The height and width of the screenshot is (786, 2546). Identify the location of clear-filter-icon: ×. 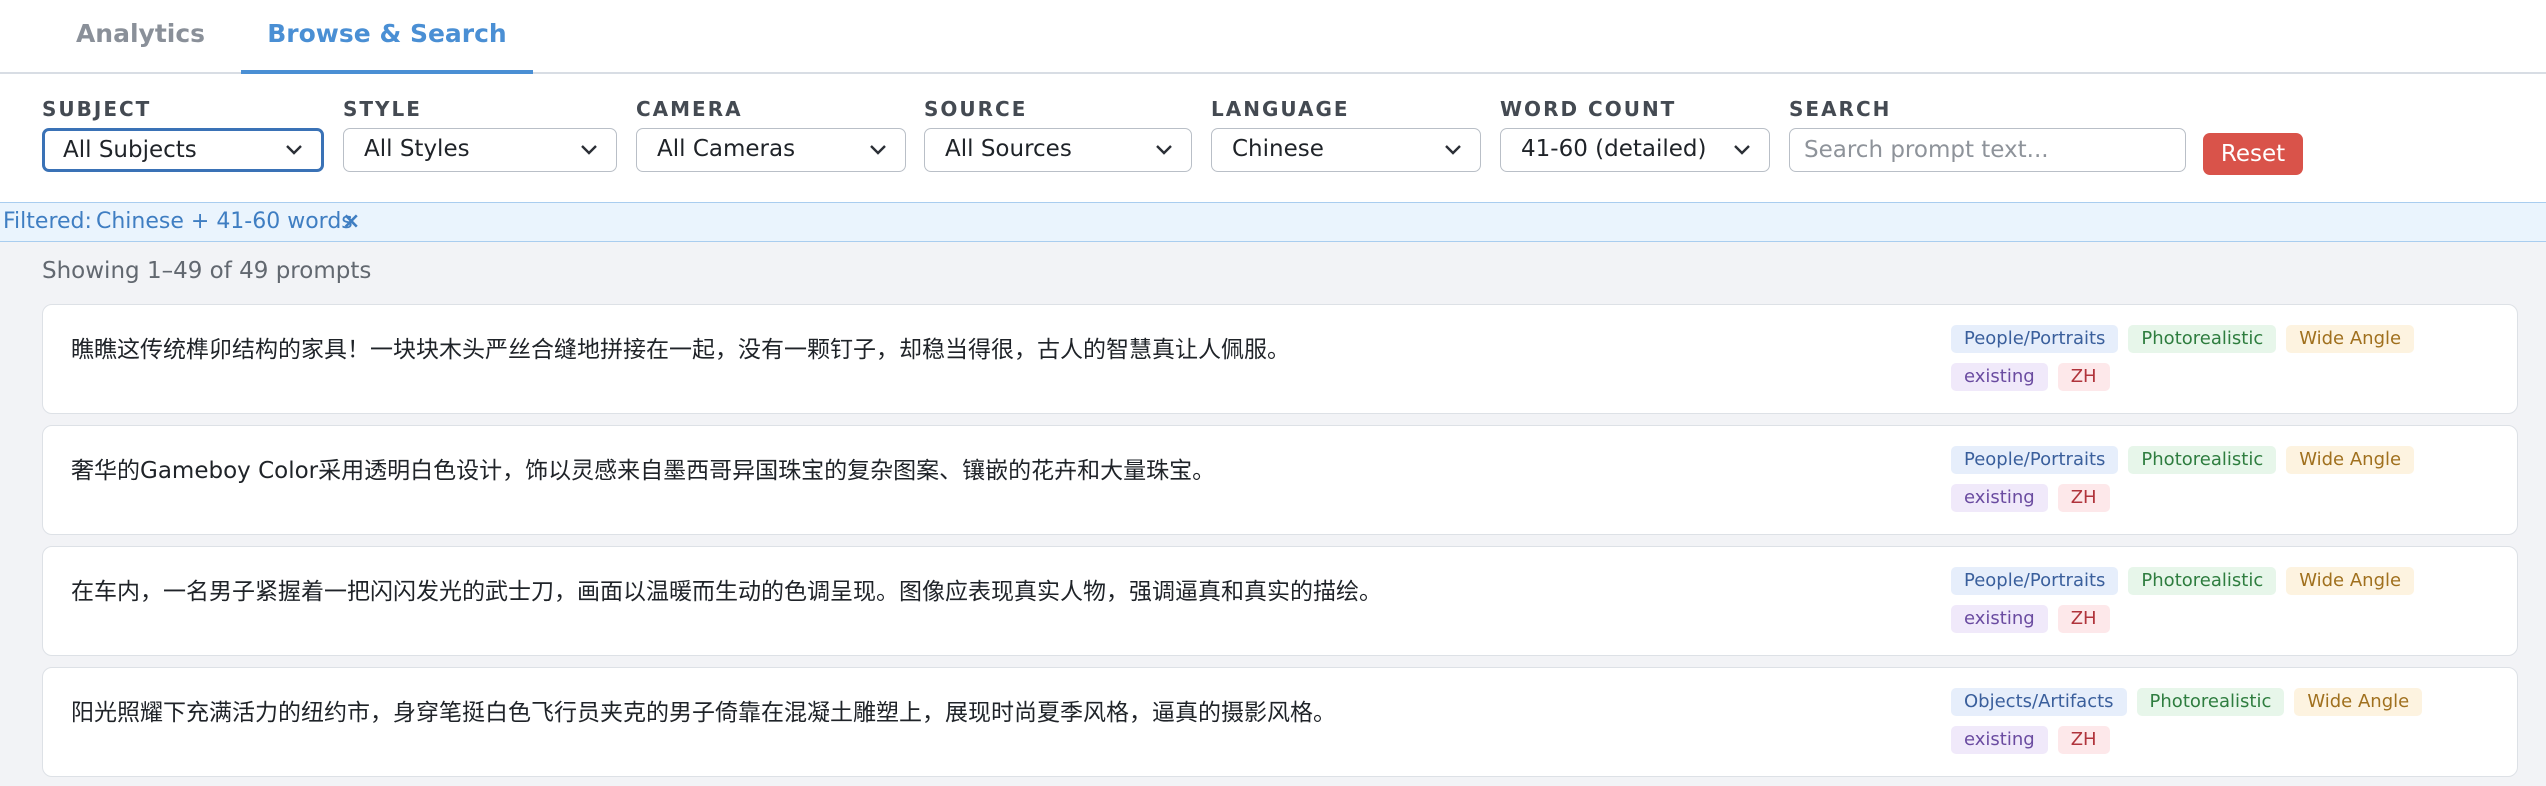
(351, 221).